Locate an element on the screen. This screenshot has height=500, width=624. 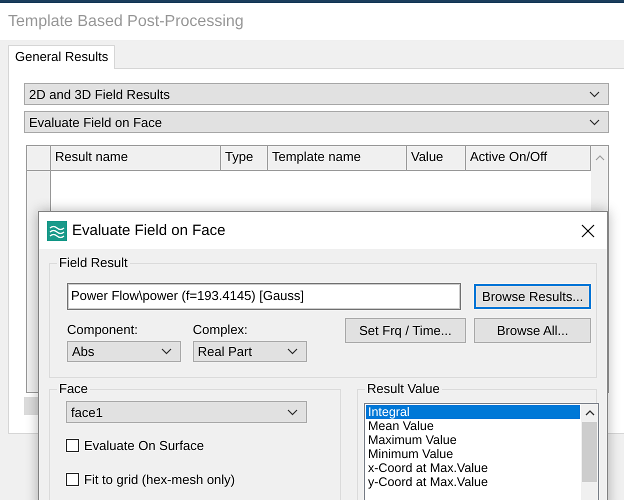
scroll-thumb is located at coordinates (589, 452).